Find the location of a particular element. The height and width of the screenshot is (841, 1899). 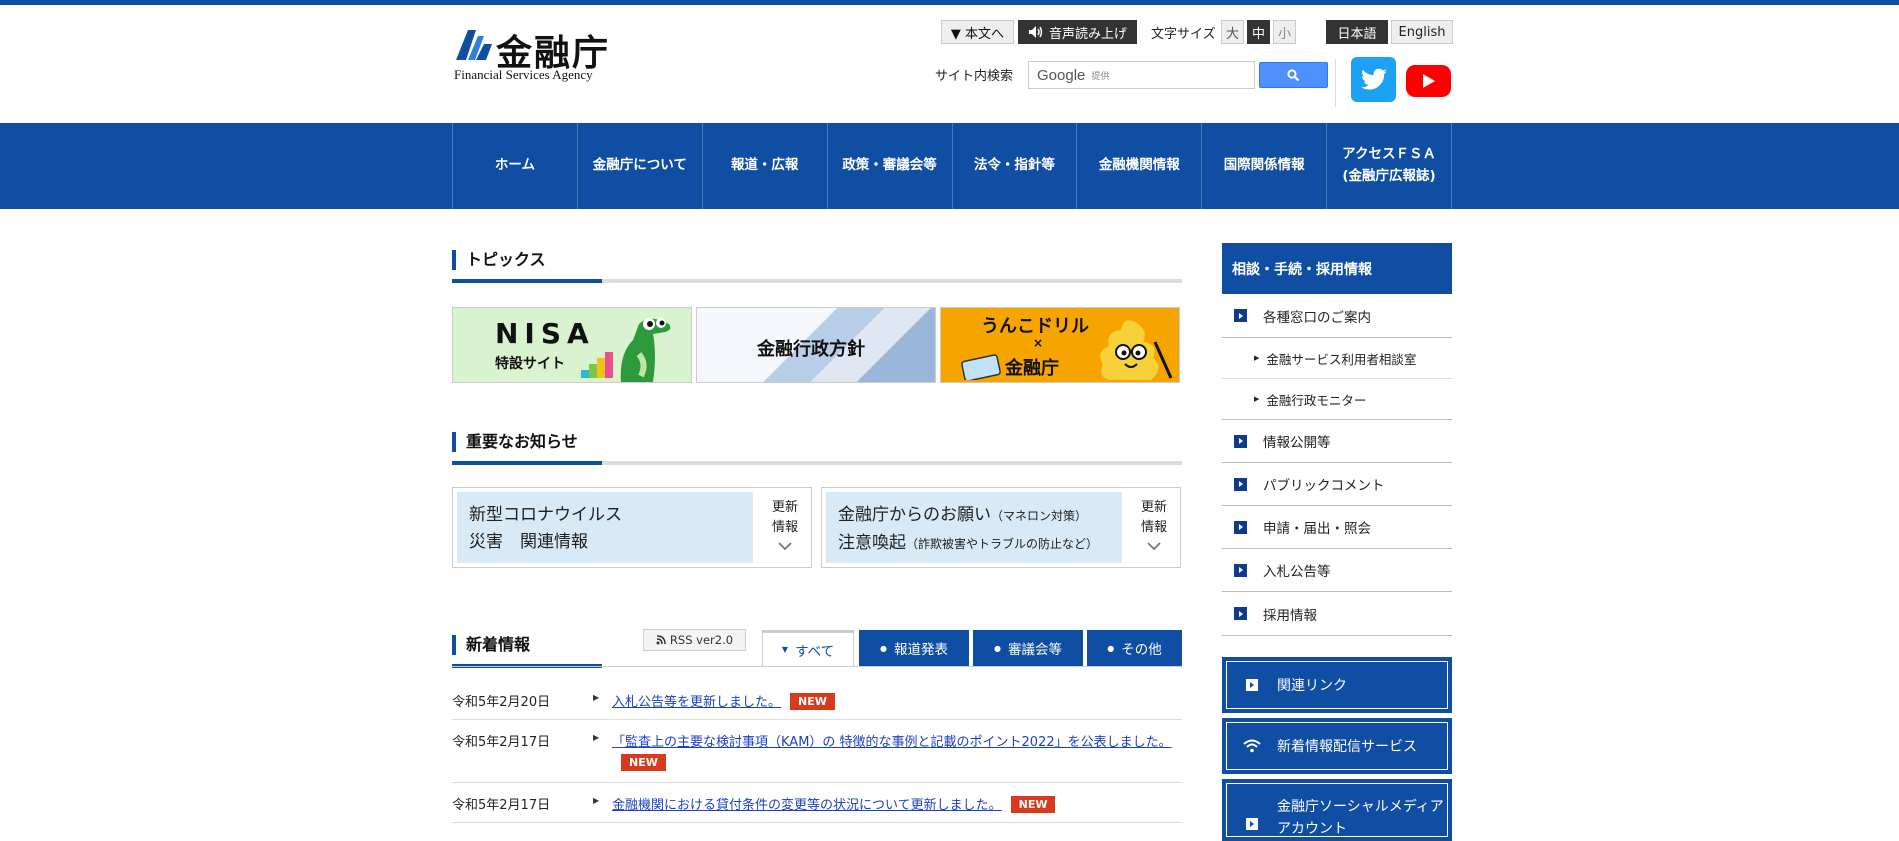

banner-unko-title: うんこドリル is located at coordinates (1035, 326).